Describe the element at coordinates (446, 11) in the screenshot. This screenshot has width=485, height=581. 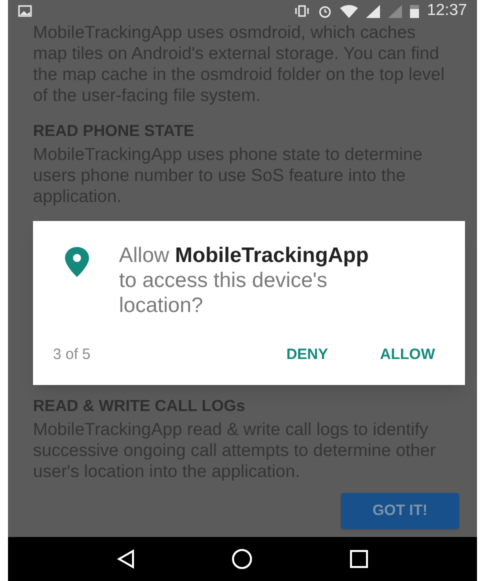
I see `status-time: 12:37` at that location.